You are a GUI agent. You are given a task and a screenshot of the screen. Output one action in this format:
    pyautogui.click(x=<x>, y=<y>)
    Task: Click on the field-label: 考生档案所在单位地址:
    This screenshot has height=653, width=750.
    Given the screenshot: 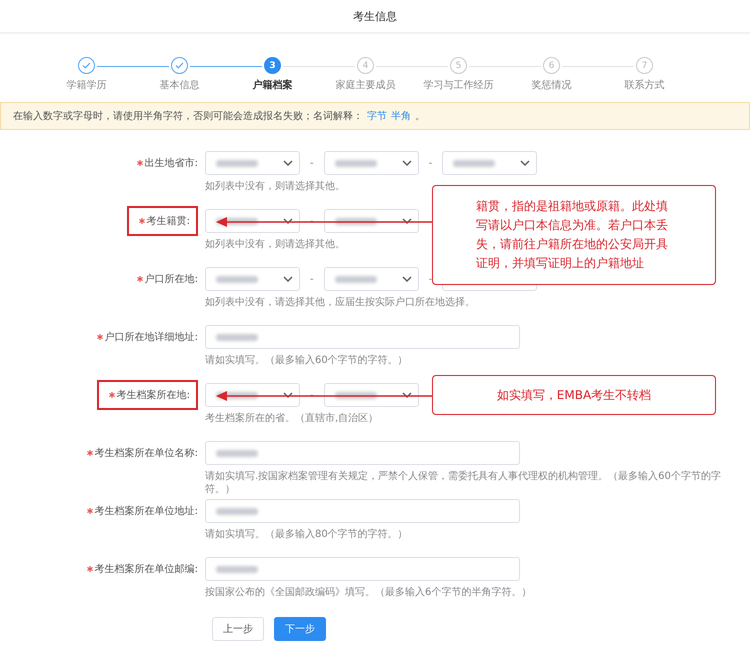 What is the action you would take?
    pyautogui.click(x=146, y=511)
    